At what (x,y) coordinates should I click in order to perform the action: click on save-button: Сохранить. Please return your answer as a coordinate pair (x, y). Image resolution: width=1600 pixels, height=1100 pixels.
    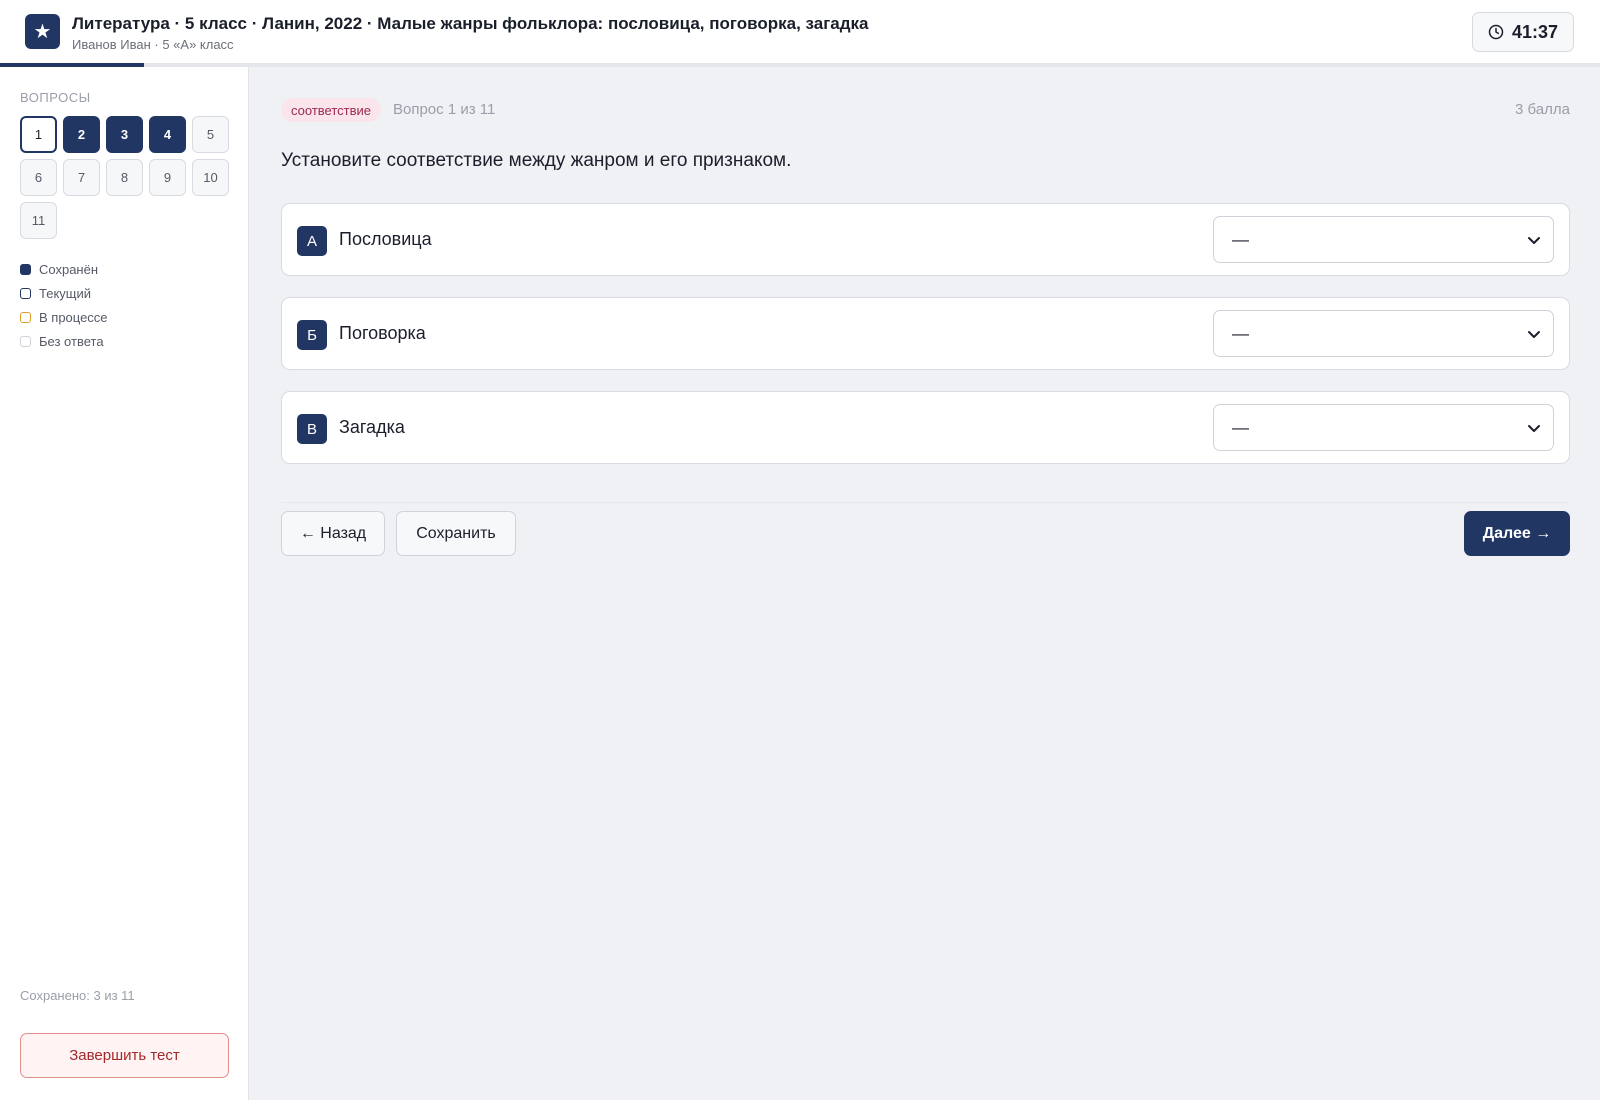
    Looking at the image, I should click on (456, 533).